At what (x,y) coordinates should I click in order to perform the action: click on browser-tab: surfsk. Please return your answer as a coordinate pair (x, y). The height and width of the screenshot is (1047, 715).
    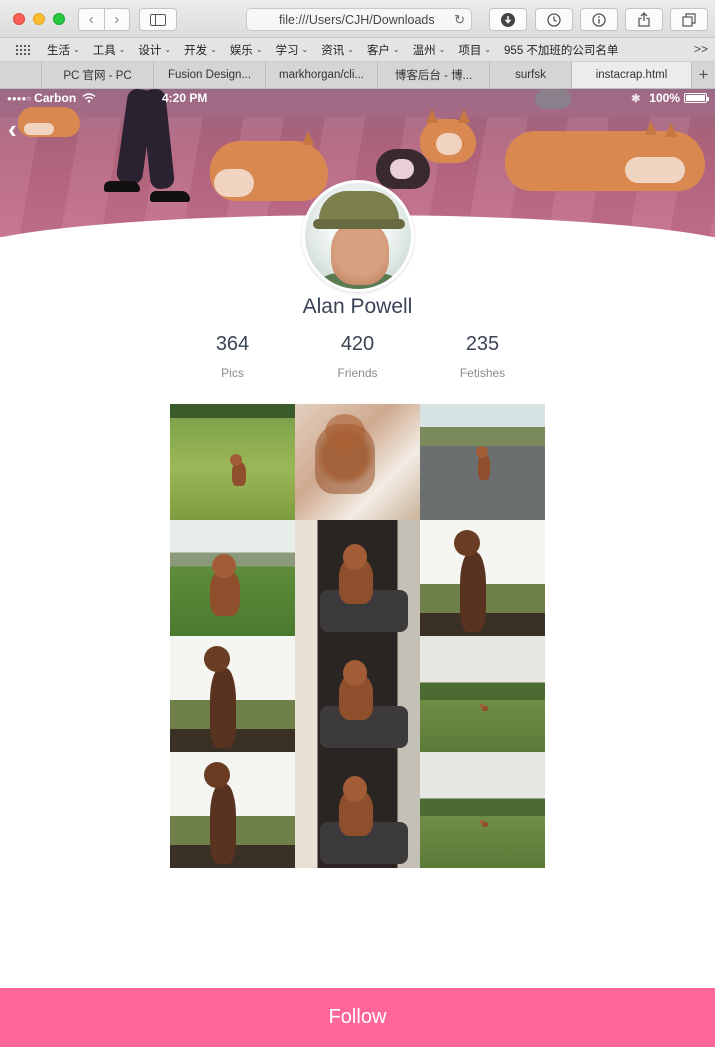
    Looking at the image, I should click on (531, 75).